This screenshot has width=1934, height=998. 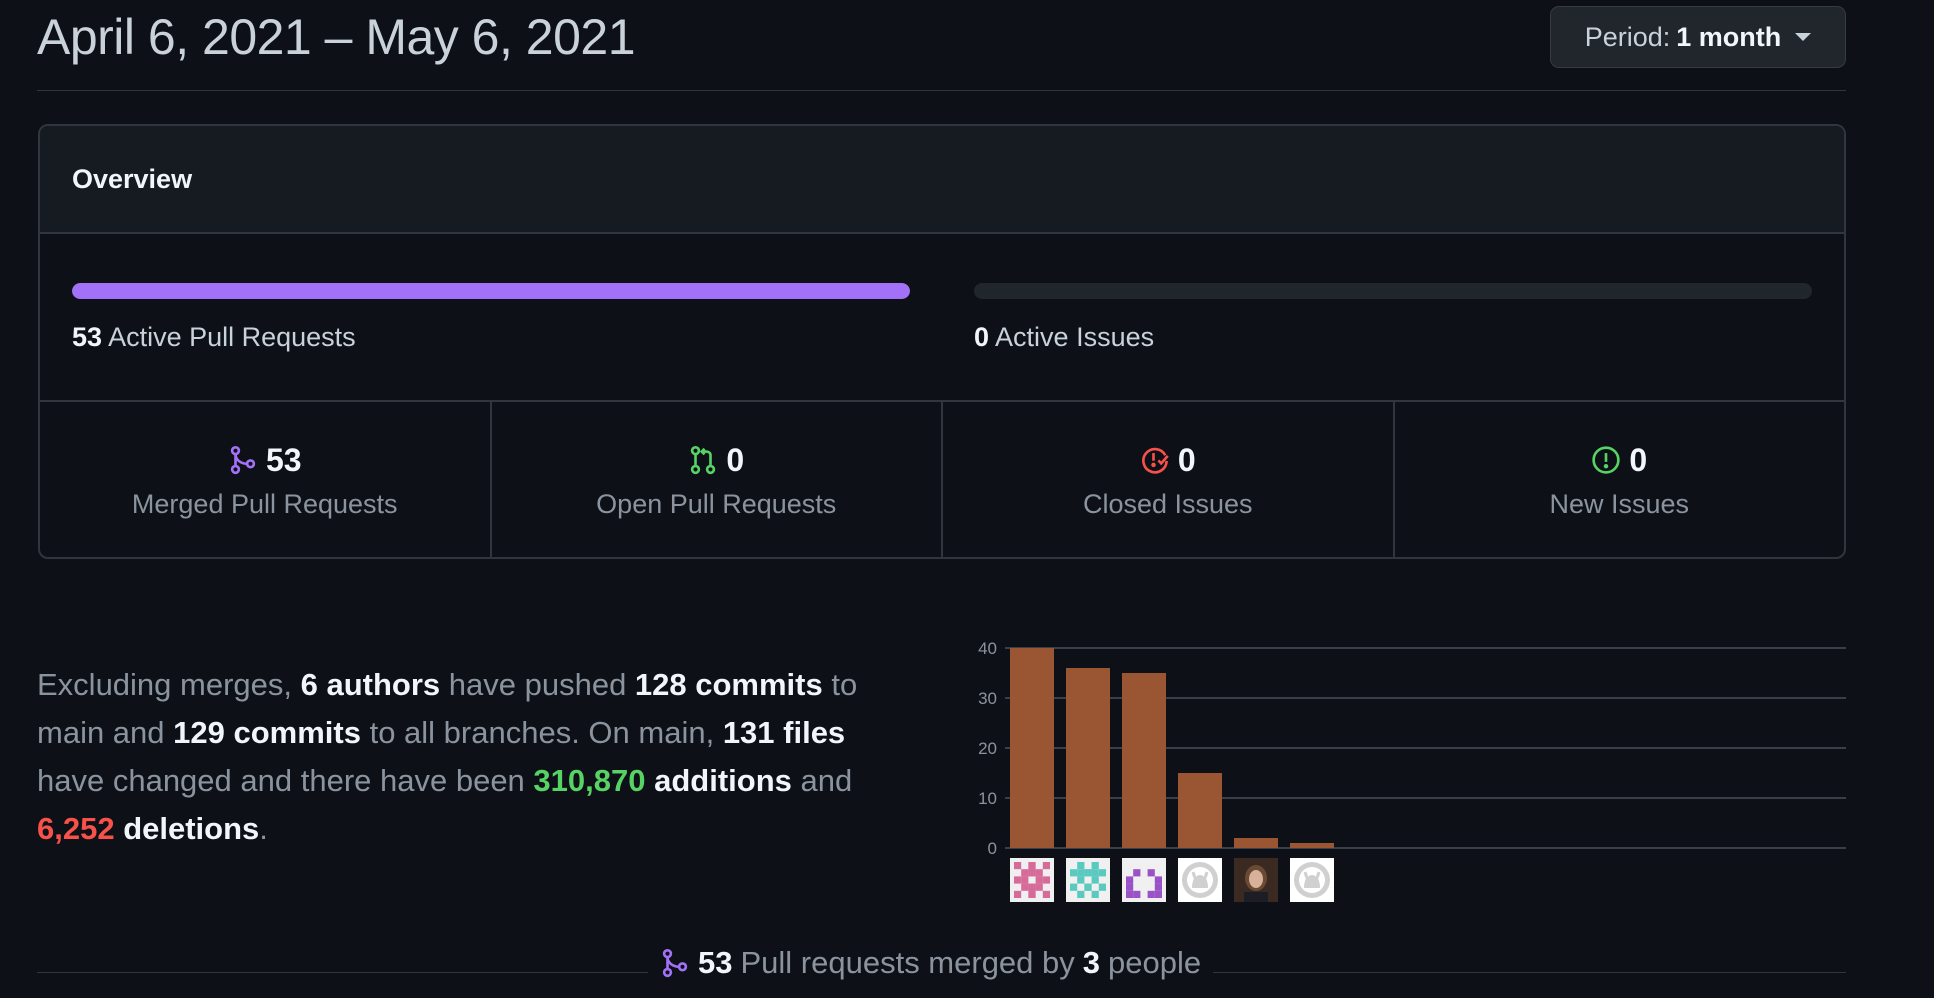 What do you see at coordinates (715, 962) in the screenshot?
I see `merged-count: 53` at bounding box center [715, 962].